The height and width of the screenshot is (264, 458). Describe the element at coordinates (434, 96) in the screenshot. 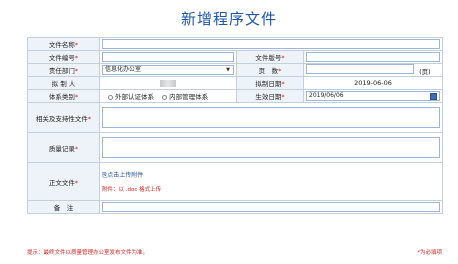

I see `calendar-icon` at that location.